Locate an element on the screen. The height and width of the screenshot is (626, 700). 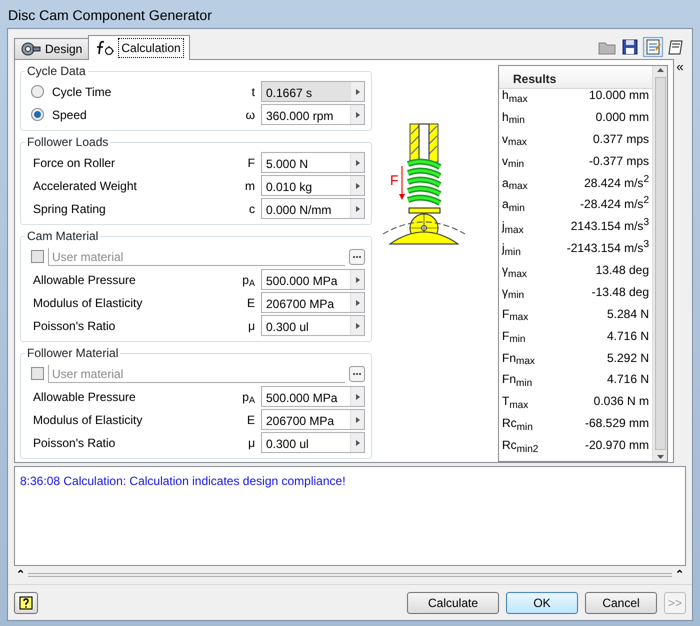
result-name: Fn$_{min}$ is located at coordinates (518, 379).